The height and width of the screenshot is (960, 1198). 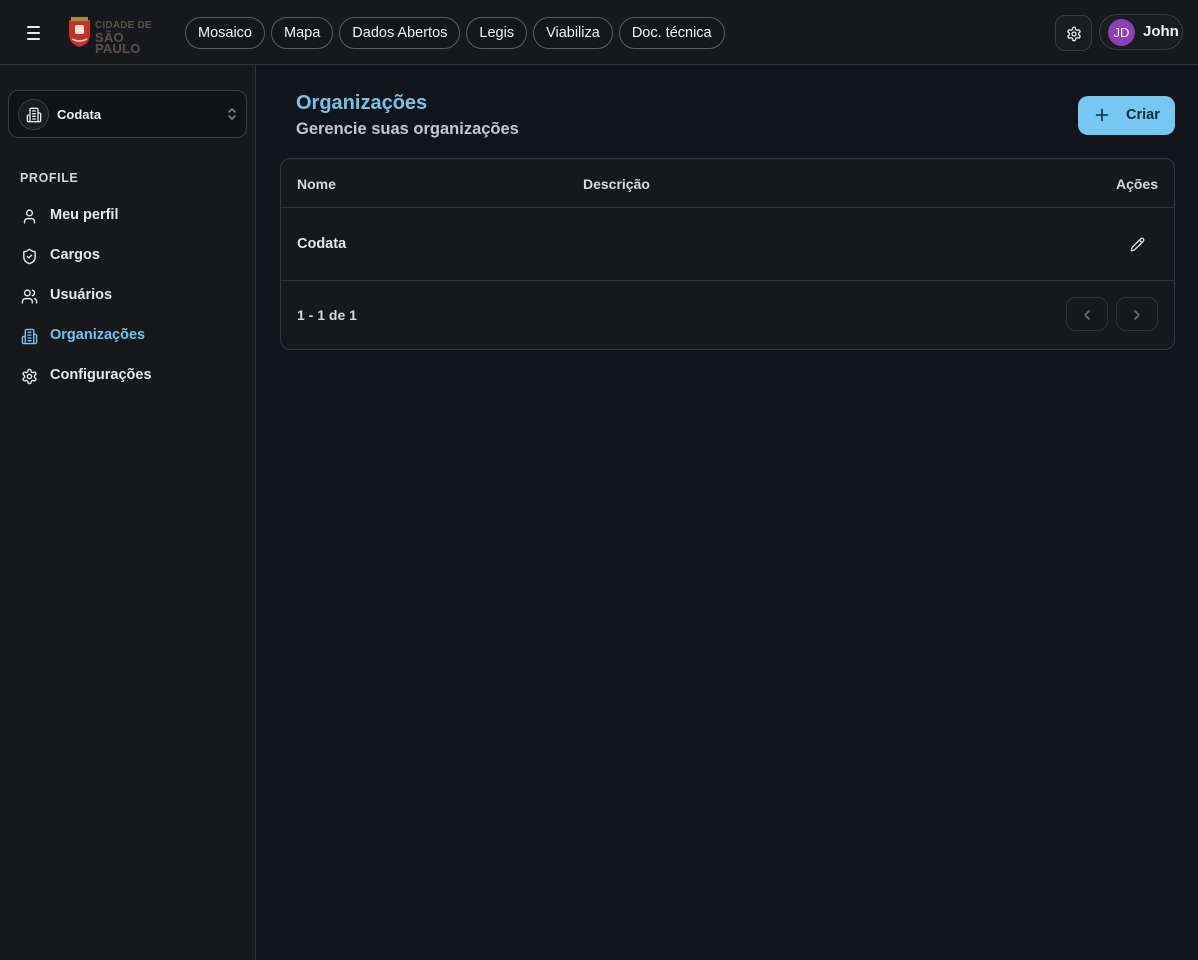 What do you see at coordinates (671, 33) in the screenshot?
I see `nav-doc-tecnica: Doc. técnica` at bounding box center [671, 33].